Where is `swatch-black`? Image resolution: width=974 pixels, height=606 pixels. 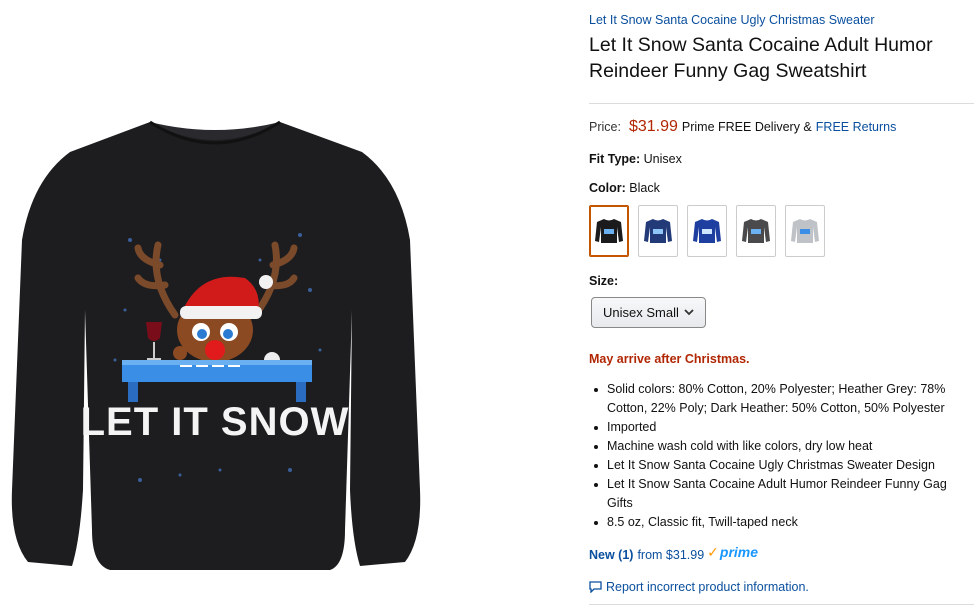
swatch-black is located at coordinates (609, 231).